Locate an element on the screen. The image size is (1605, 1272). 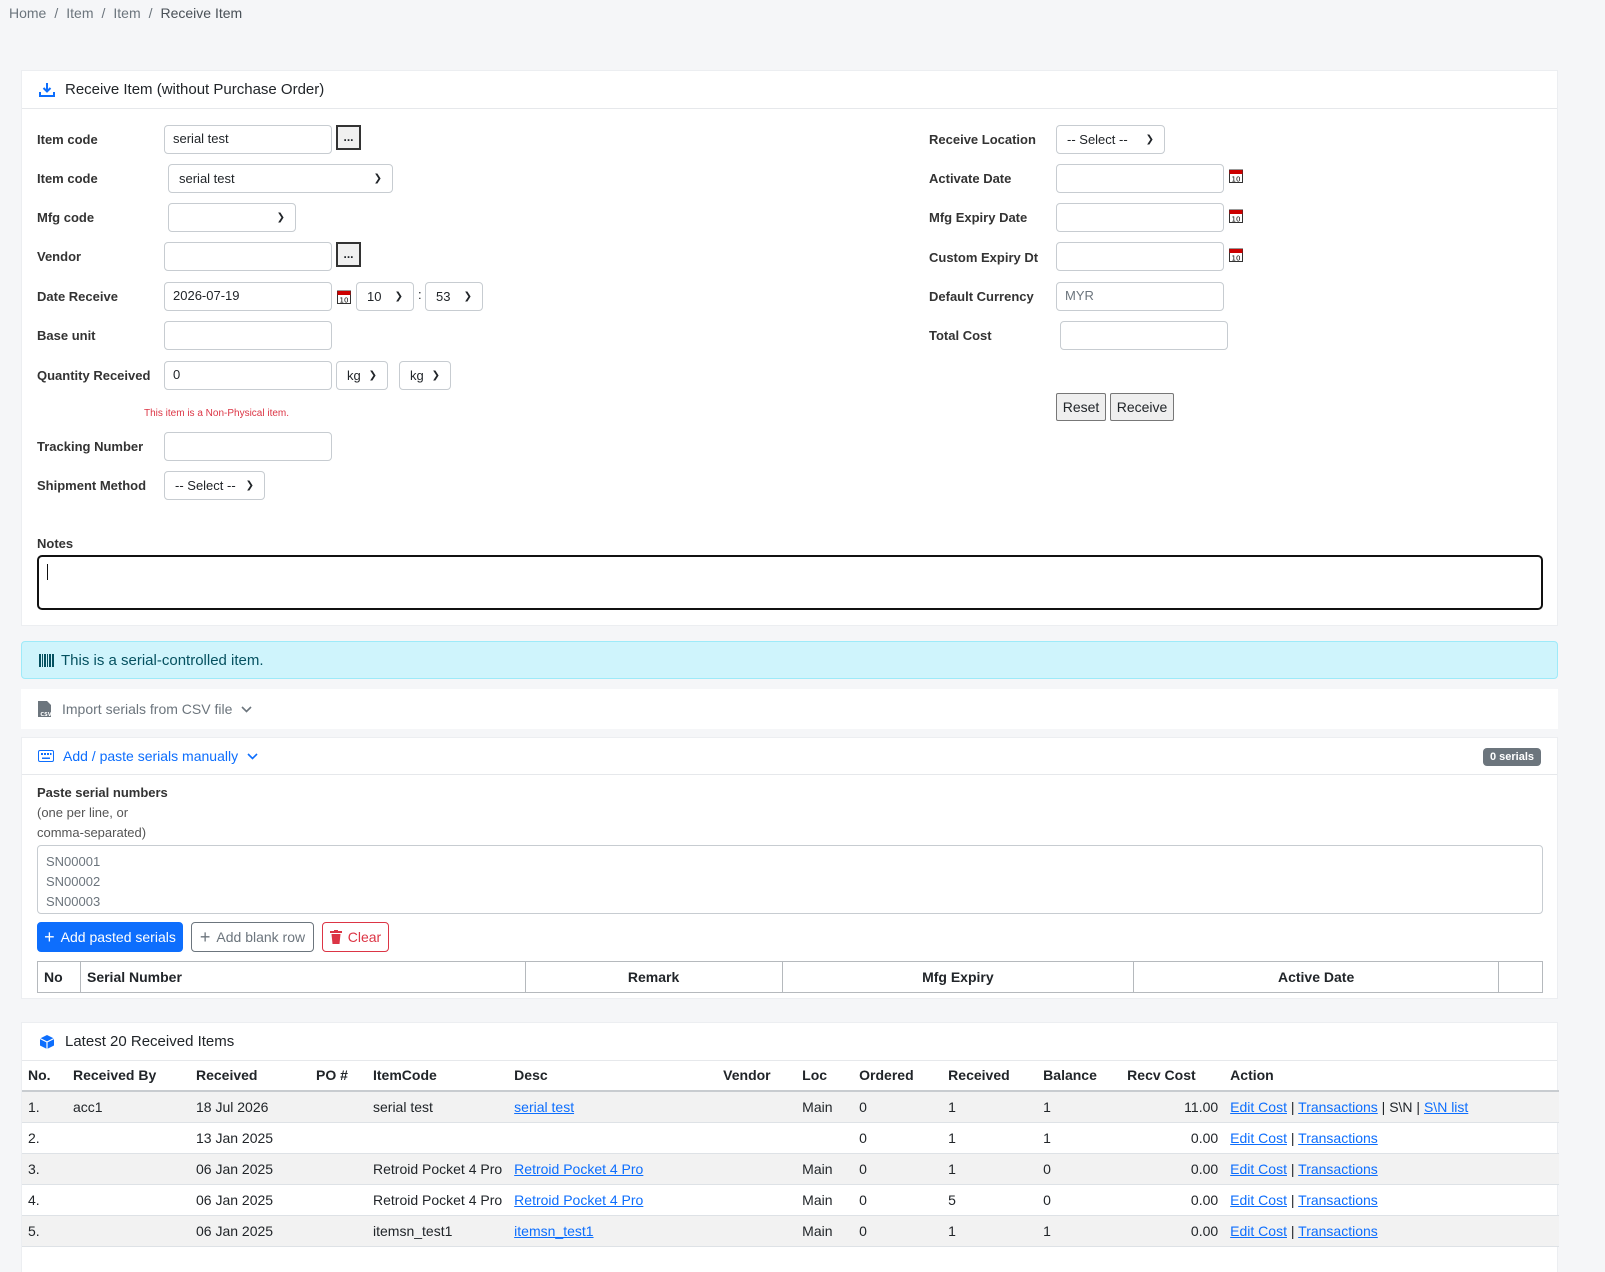
svg-text: 10 is located at coordinates (1236, 220).